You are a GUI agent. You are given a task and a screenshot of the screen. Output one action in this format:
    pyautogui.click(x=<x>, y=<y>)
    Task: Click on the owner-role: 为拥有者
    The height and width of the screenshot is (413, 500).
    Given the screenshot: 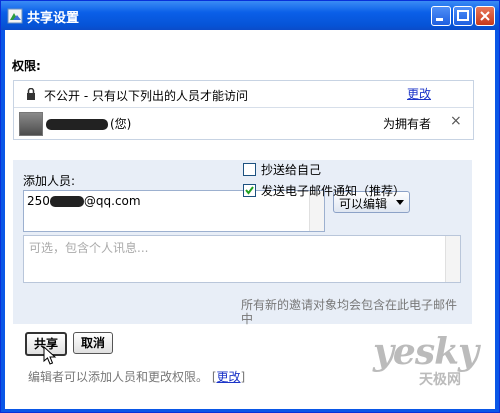 What is the action you would take?
    pyautogui.click(x=407, y=124)
    